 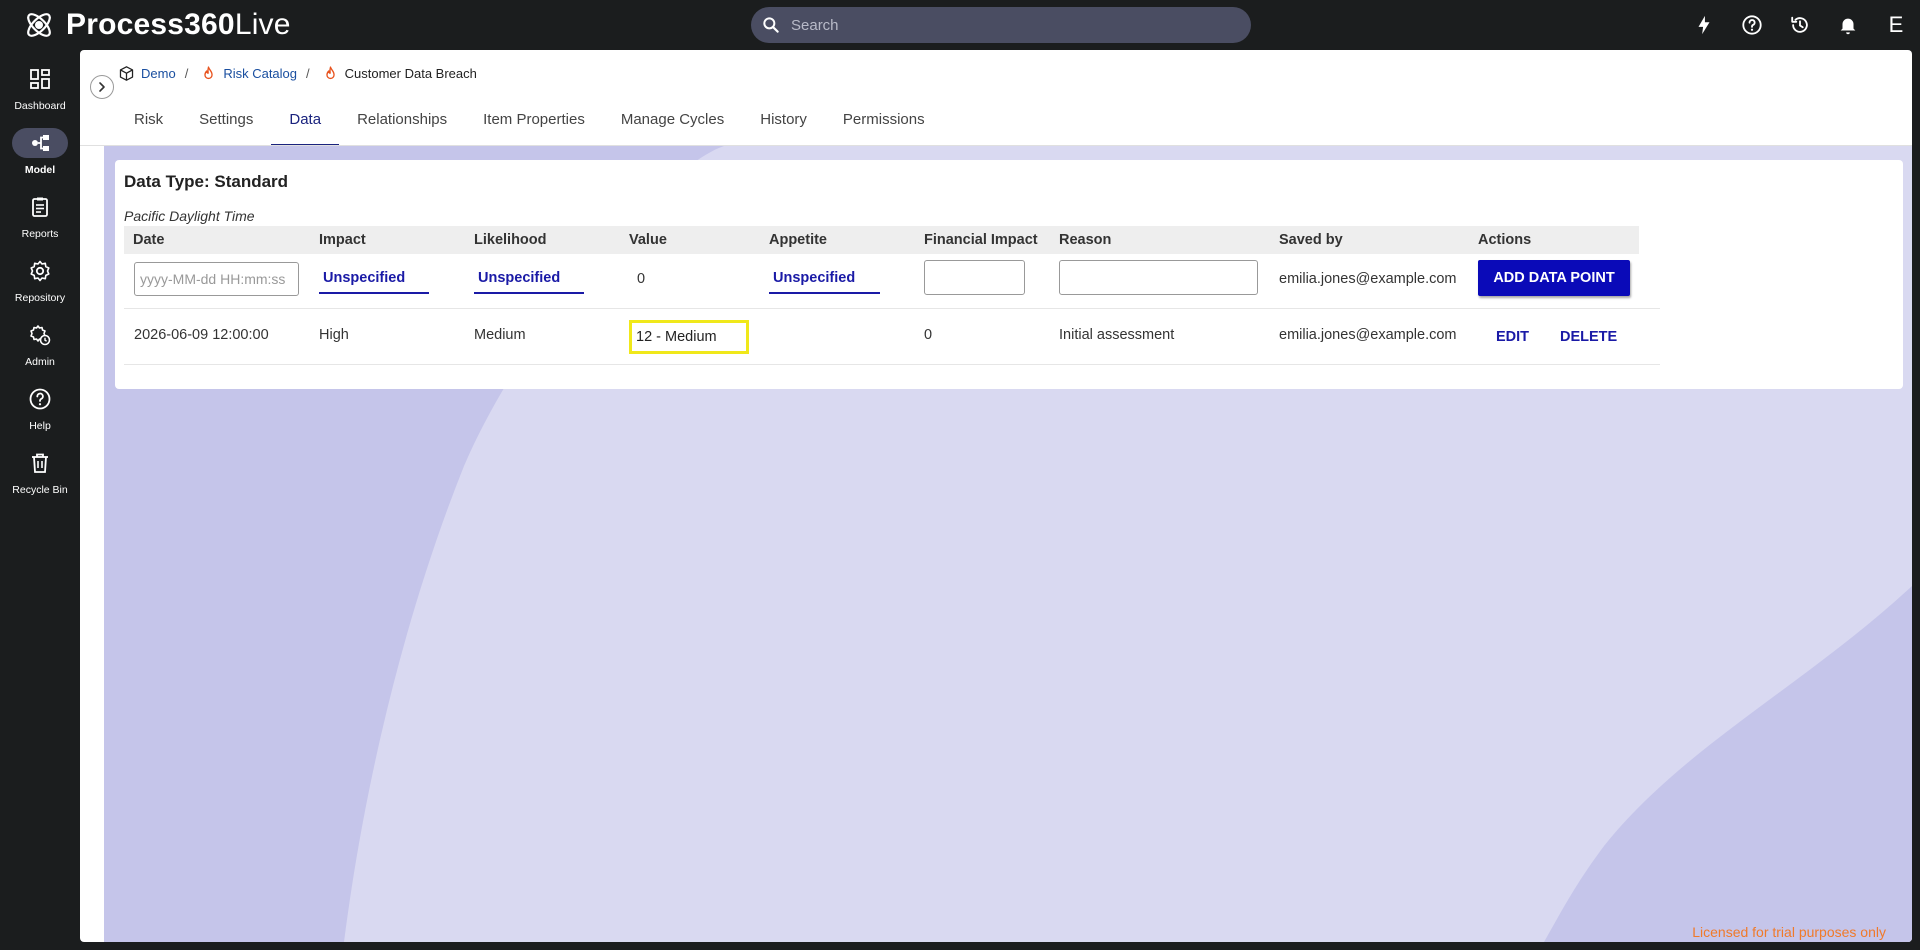 What do you see at coordinates (40, 170) in the screenshot?
I see `sidebar-item-label: Model` at bounding box center [40, 170].